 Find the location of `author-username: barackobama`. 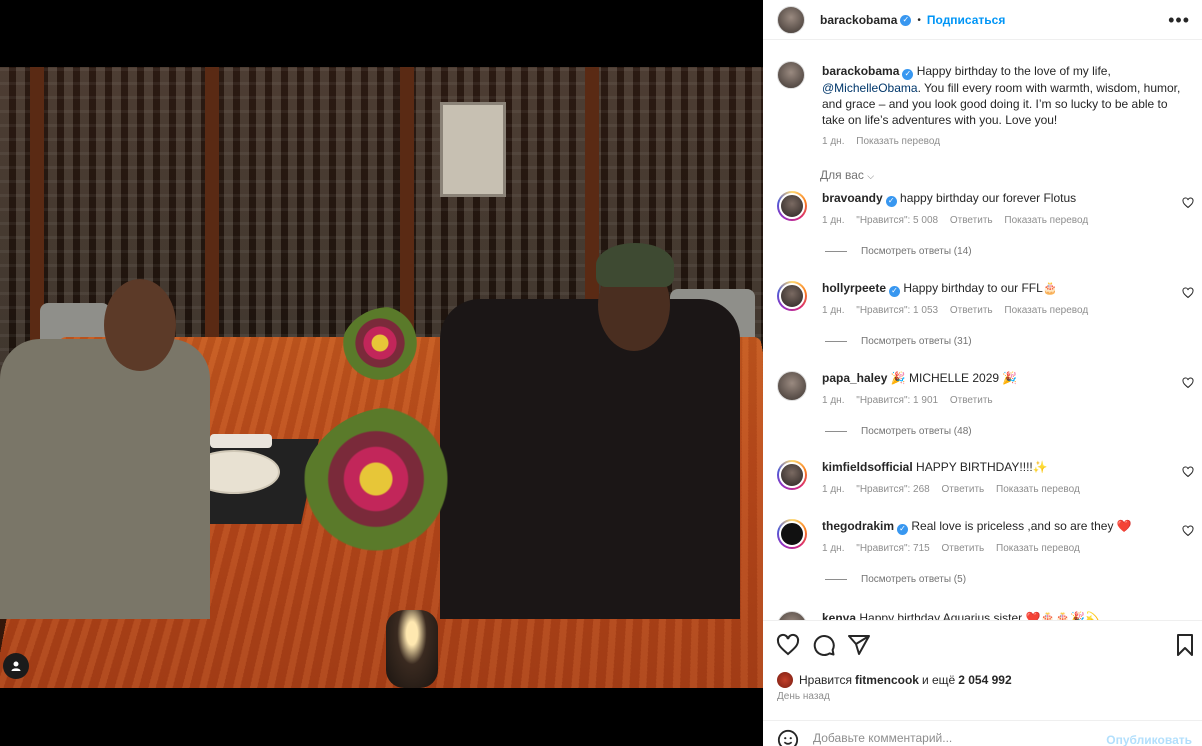

author-username: barackobama is located at coordinates (858, 20).